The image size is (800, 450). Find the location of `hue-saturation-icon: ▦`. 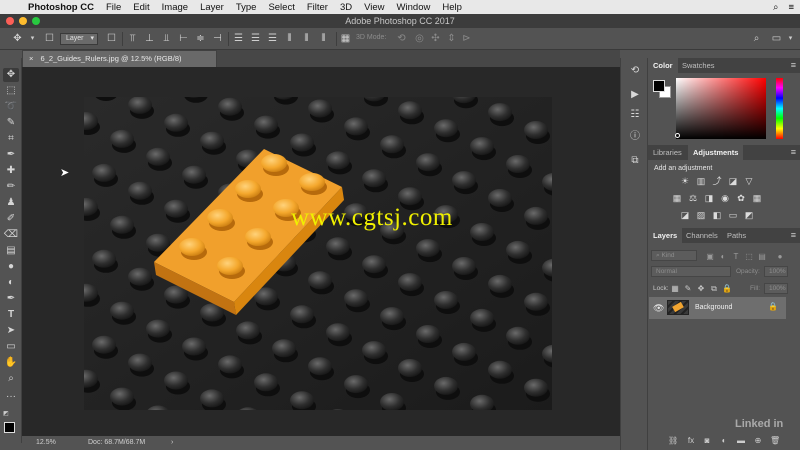

hue-saturation-icon: ▦ is located at coordinates (677, 198).